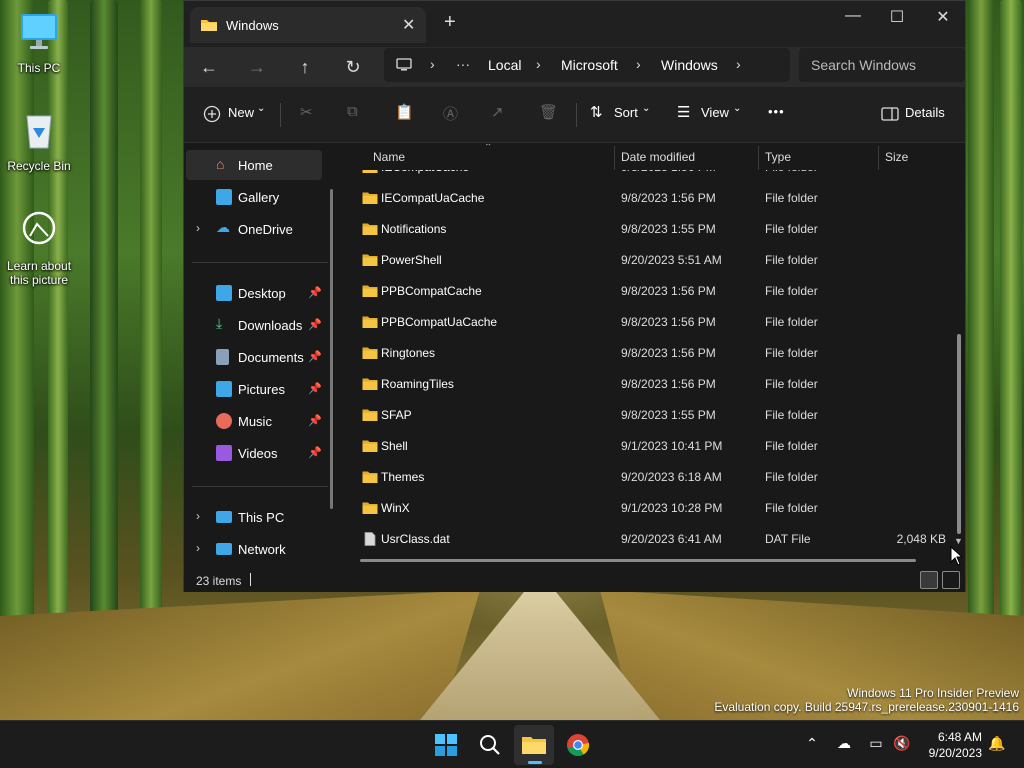 The image size is (1024, 768). Describe the element at coordinates (504, 65) in the screenshot. I see `breadcrumb-local: Local` at that location.